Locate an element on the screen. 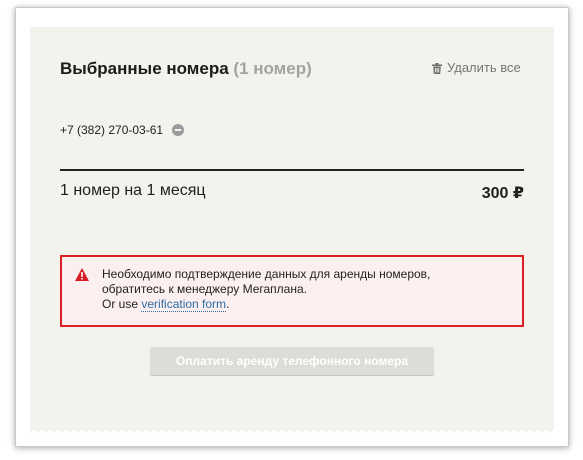  alert-line-3: Or use verification form. is located at coordinates (266, 304).